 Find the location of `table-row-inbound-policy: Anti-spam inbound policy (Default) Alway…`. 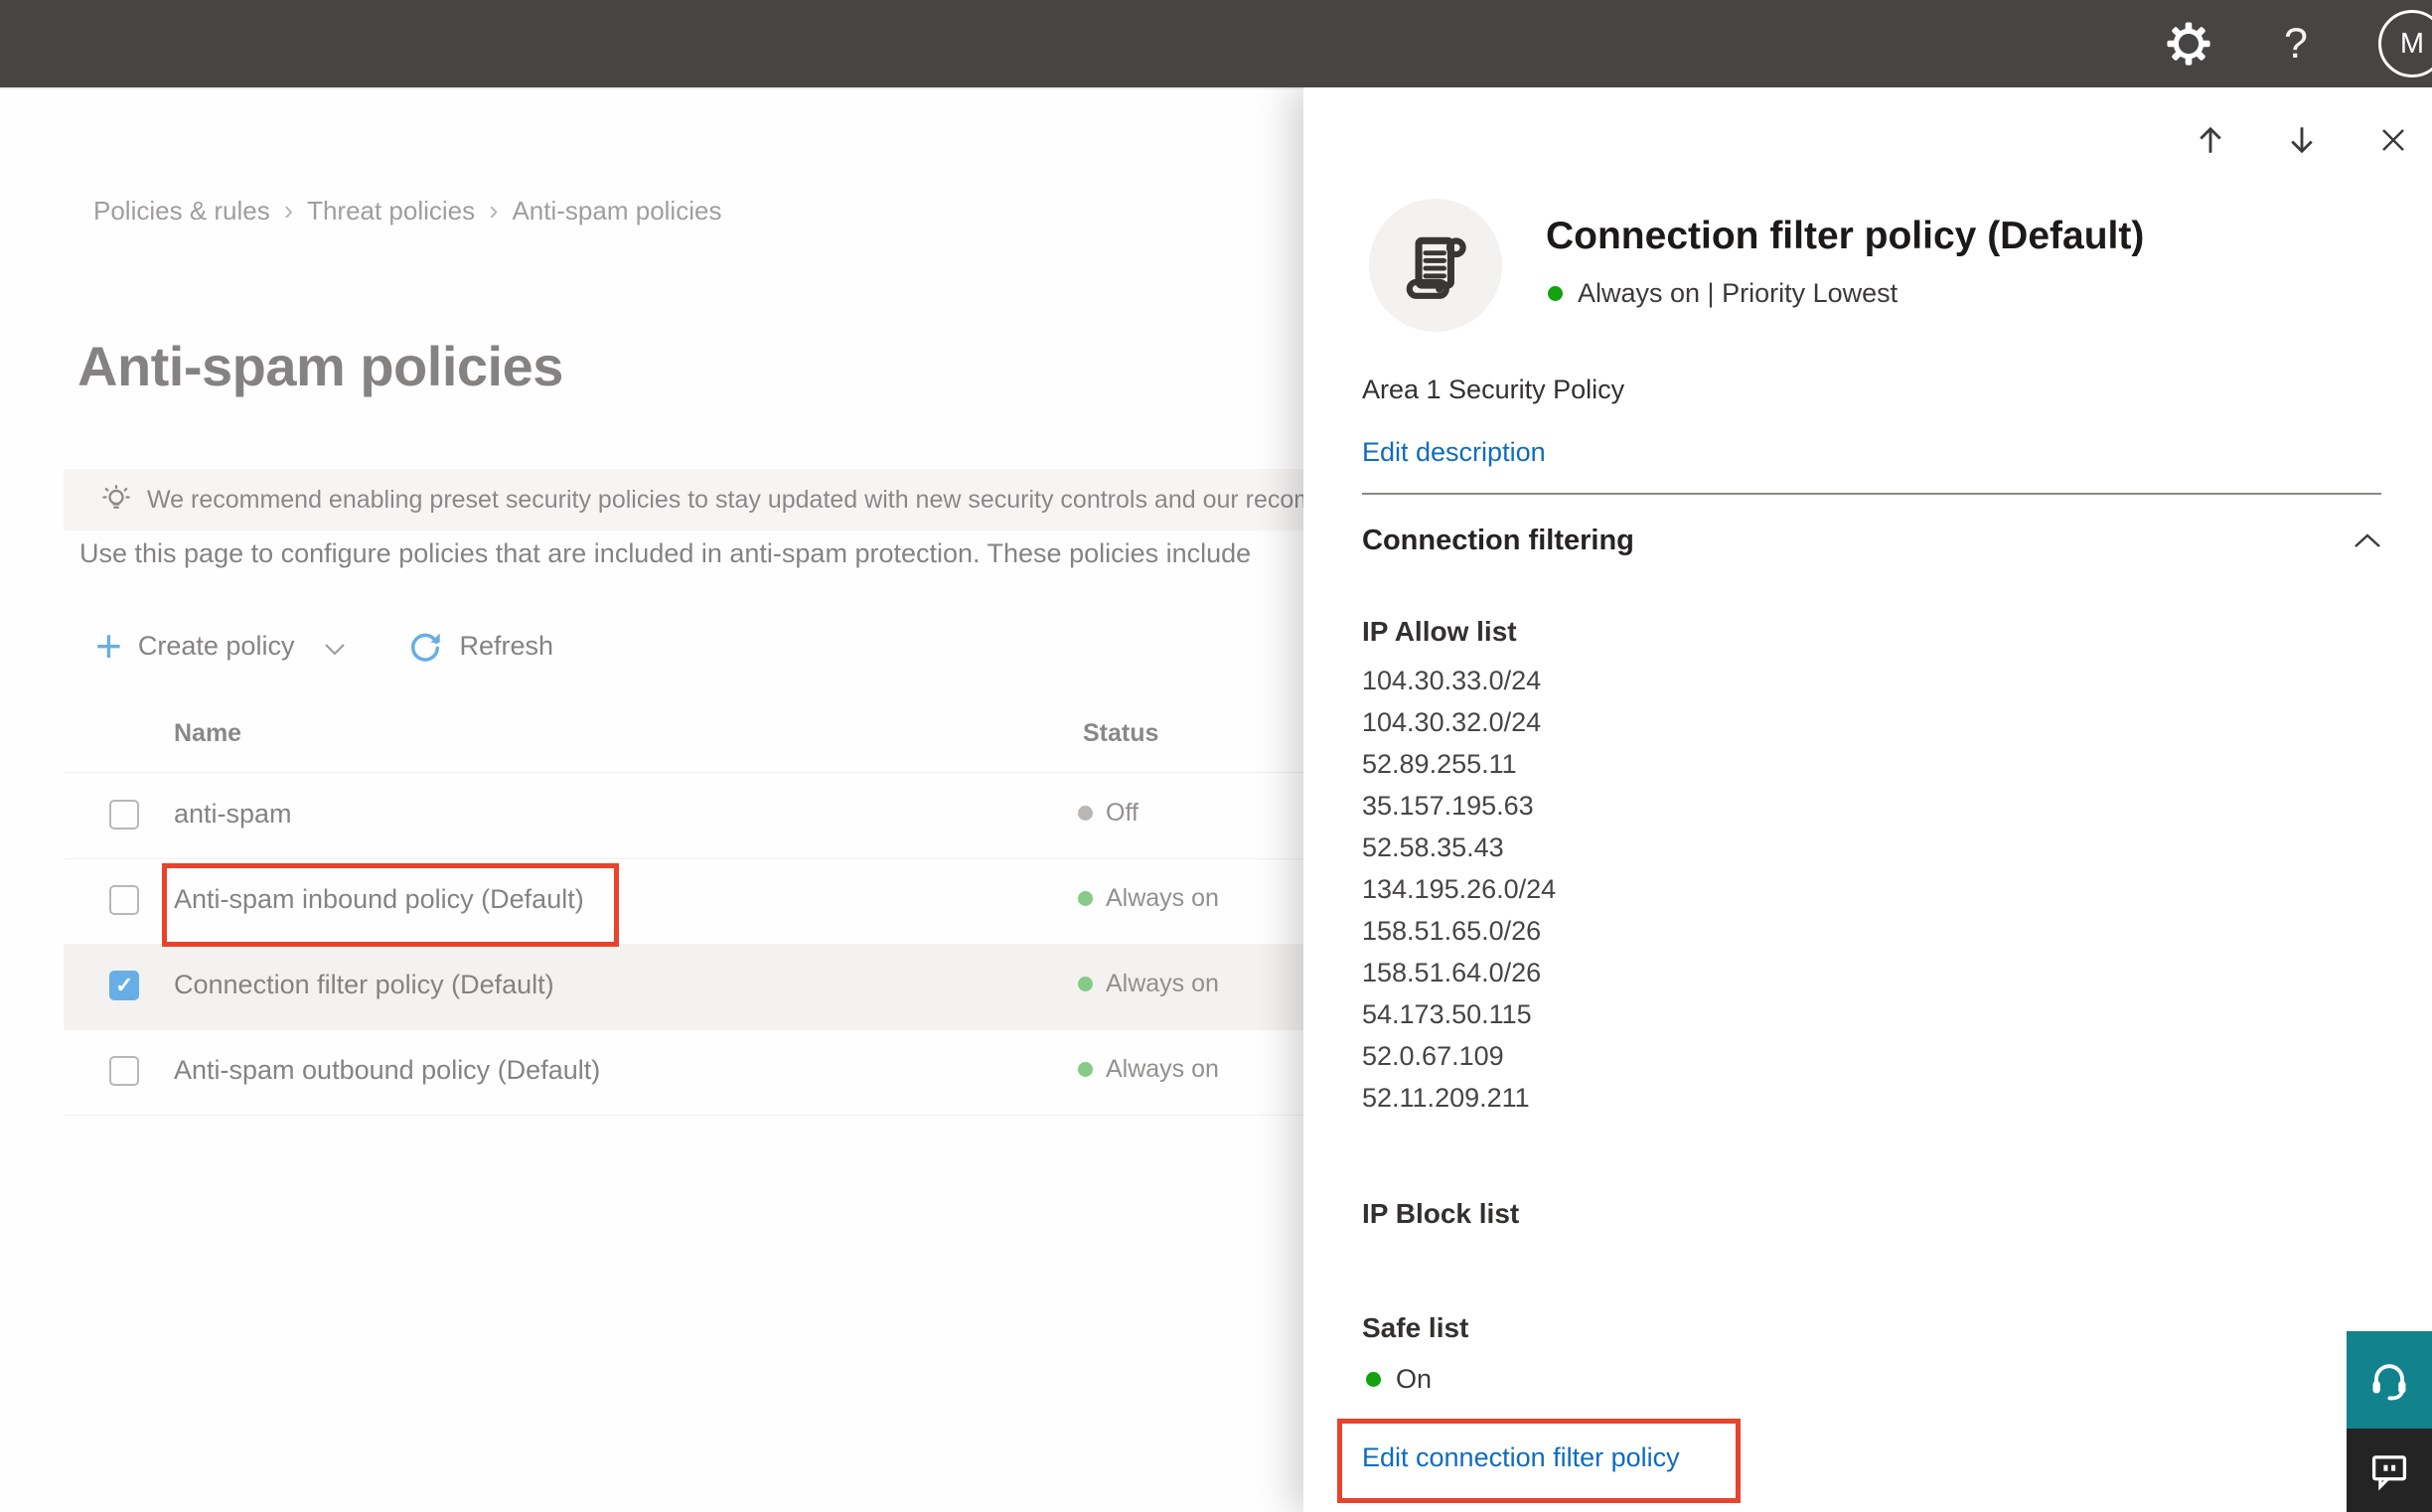

table-row-inbound-policy: Anti-spam inbound policy (Default) Alway… is located at coordinates (777, 901).